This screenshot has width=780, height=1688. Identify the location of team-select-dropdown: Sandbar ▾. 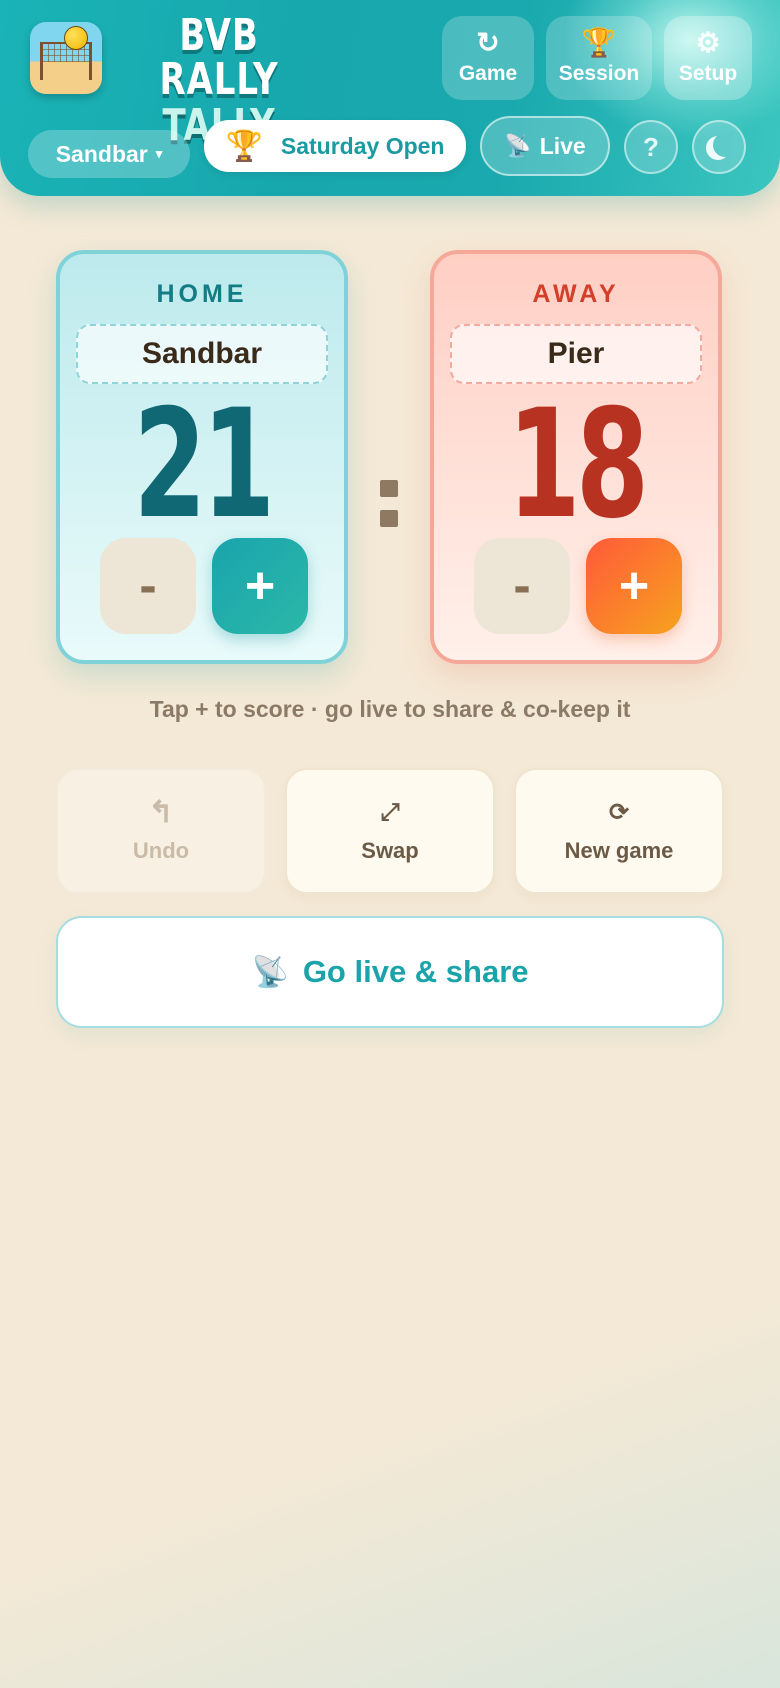
(109, 154).